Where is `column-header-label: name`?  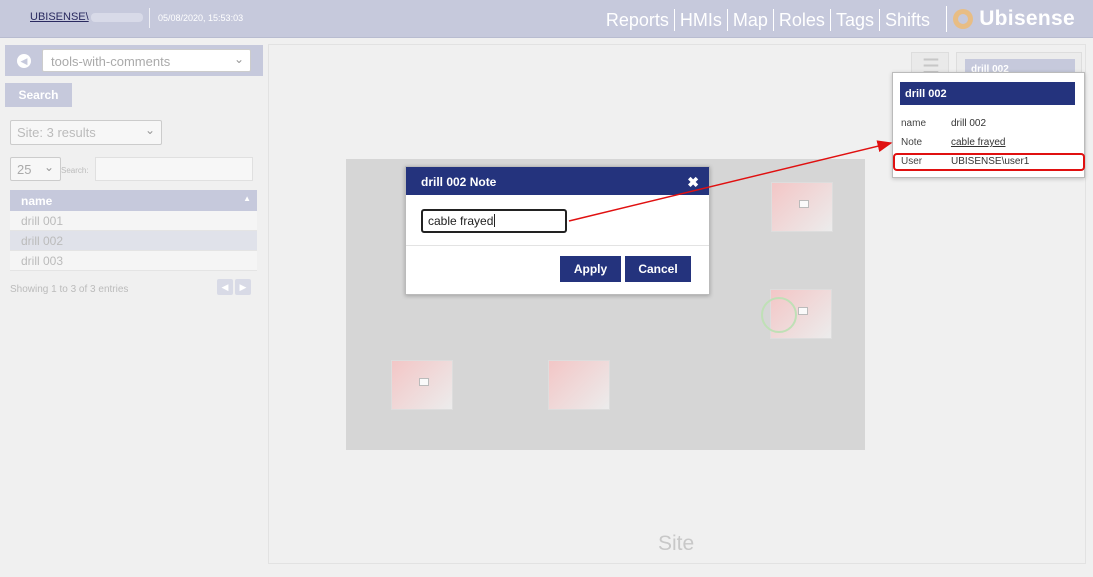
column-header-label: name is located at coordinates (37, 201).